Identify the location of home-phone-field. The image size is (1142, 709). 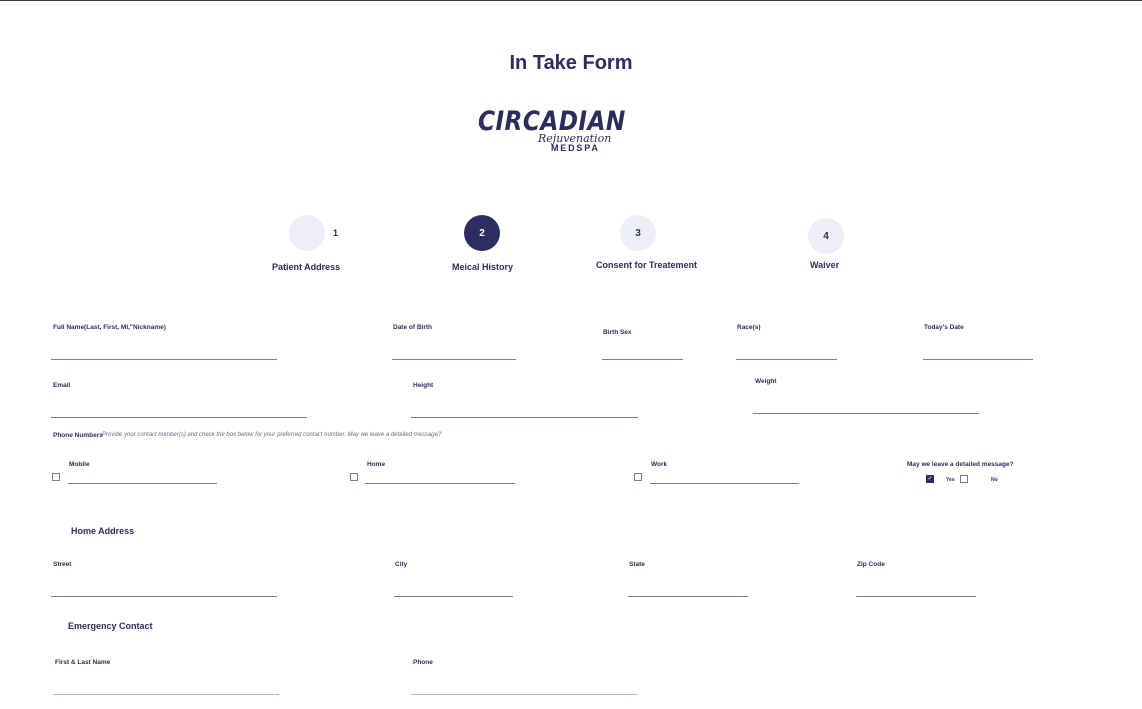
(440, 483).